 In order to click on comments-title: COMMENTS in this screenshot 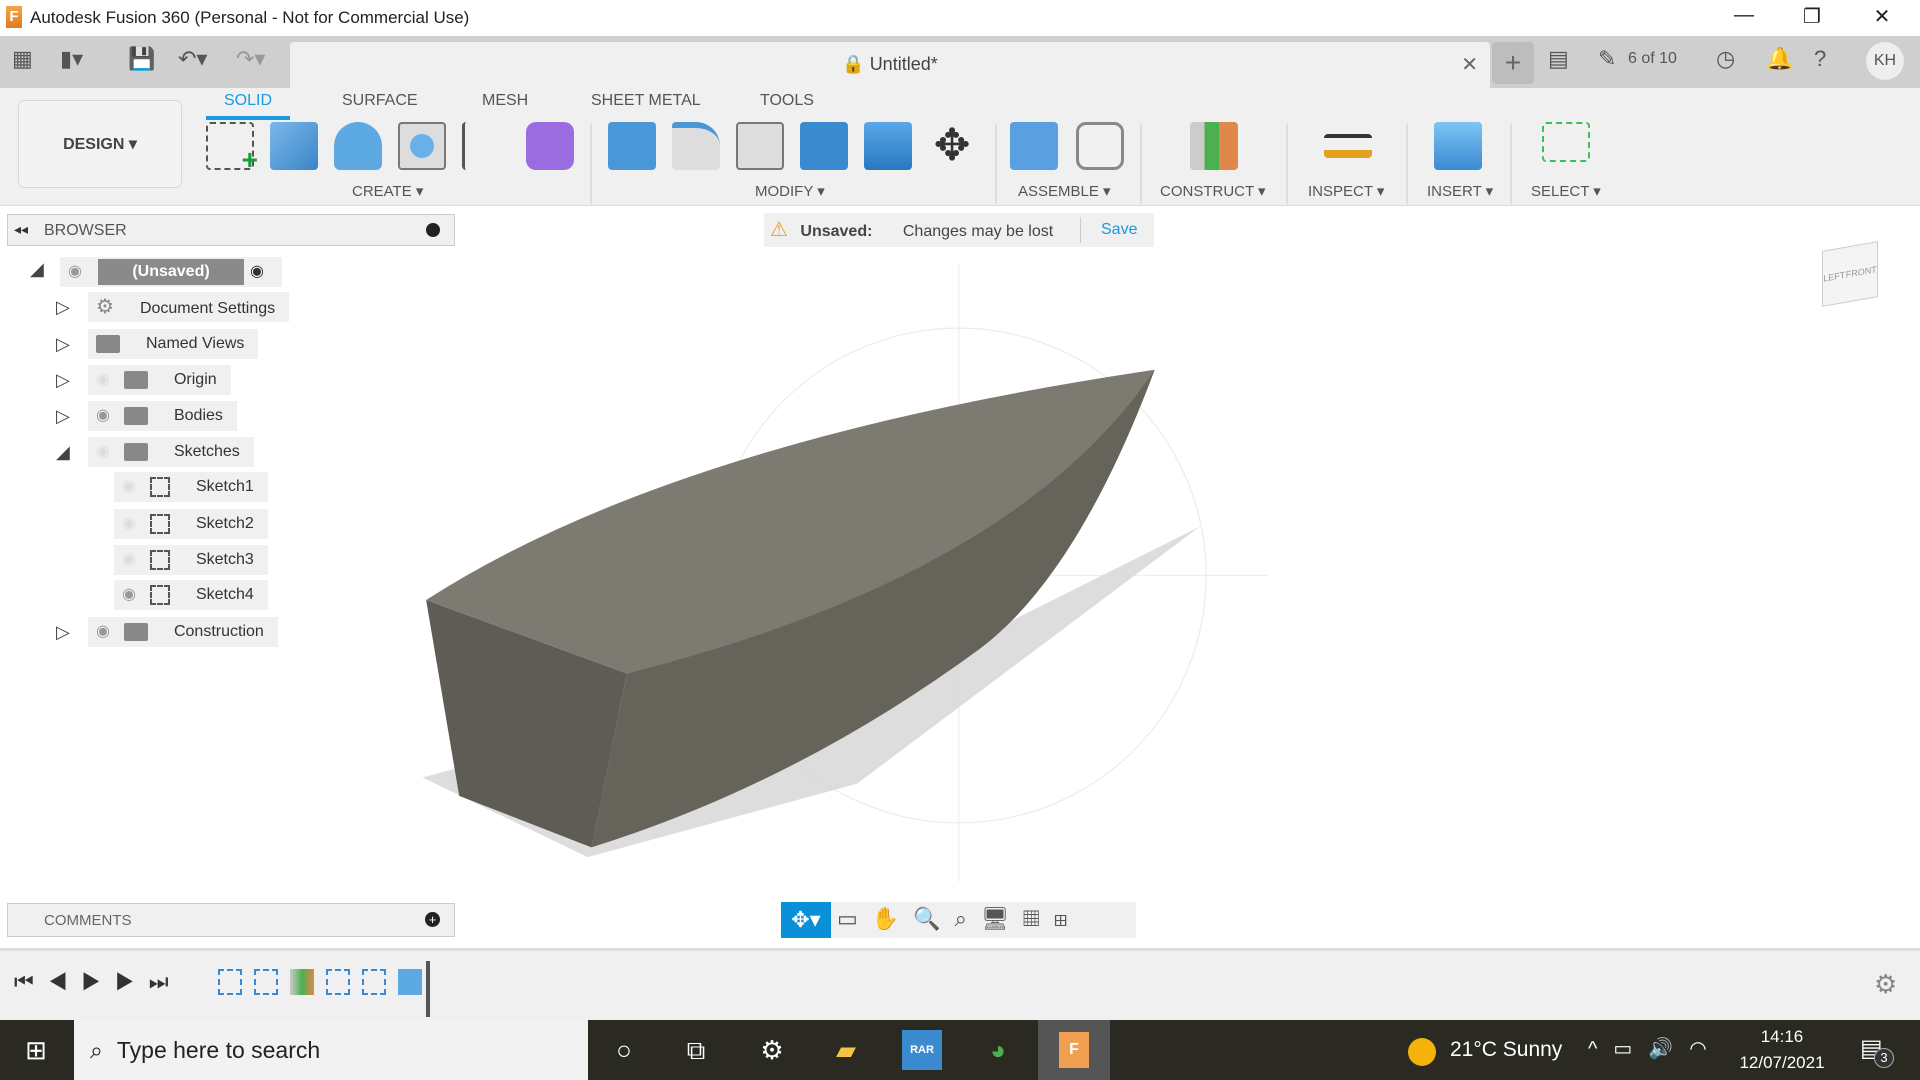, I will do `click(88, 920)`.